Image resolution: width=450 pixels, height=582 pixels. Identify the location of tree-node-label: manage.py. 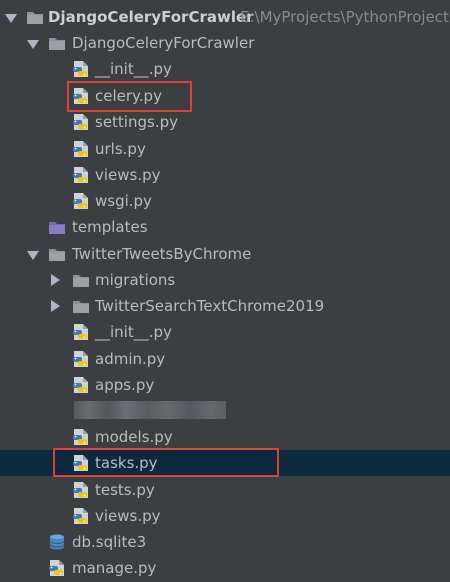
(114, 568).